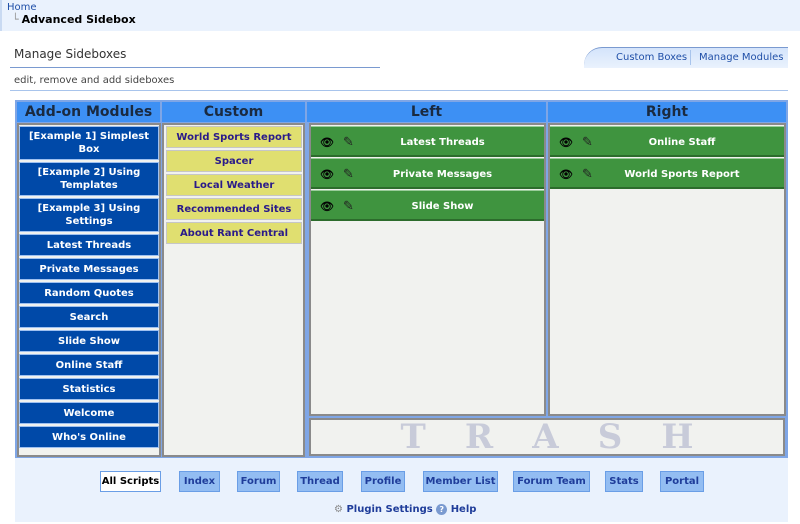 The image size is (800, 524). Describe the element at coordinates (258, 481) in the screenshot. I see `filter-button: Forum` at that location.